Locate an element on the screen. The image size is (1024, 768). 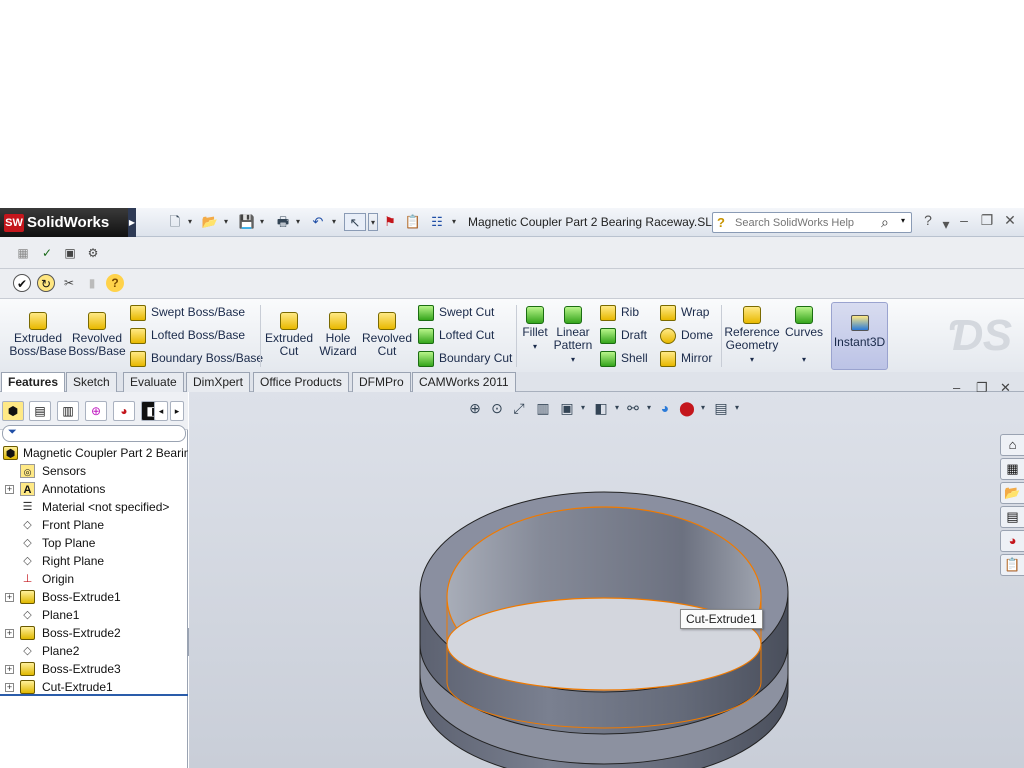
options-icon: ☷ is located at coordinates (437, 222).